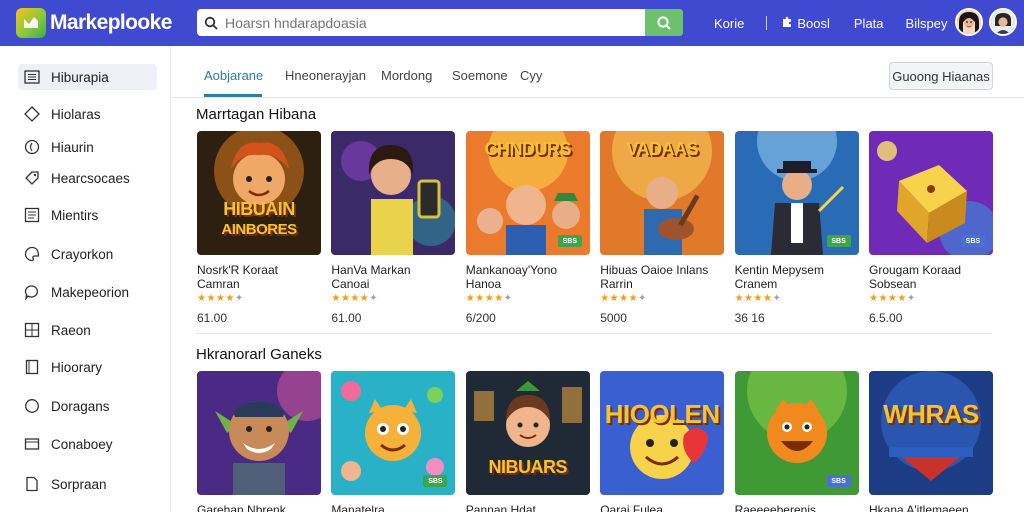 The width and height of the screenshot is (1024, 512). I want to click on sidebar-item-label: Hearcsocaes, so click(90, 178).